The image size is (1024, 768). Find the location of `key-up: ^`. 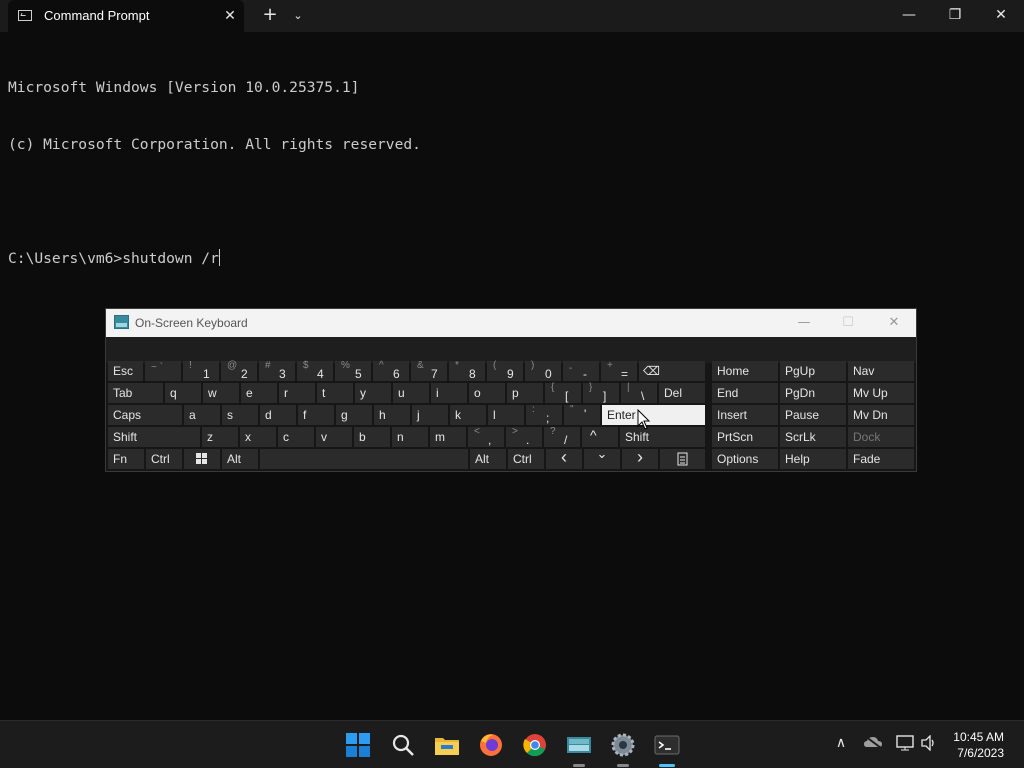

key-up: ^ is located at coordinates (600, 437).